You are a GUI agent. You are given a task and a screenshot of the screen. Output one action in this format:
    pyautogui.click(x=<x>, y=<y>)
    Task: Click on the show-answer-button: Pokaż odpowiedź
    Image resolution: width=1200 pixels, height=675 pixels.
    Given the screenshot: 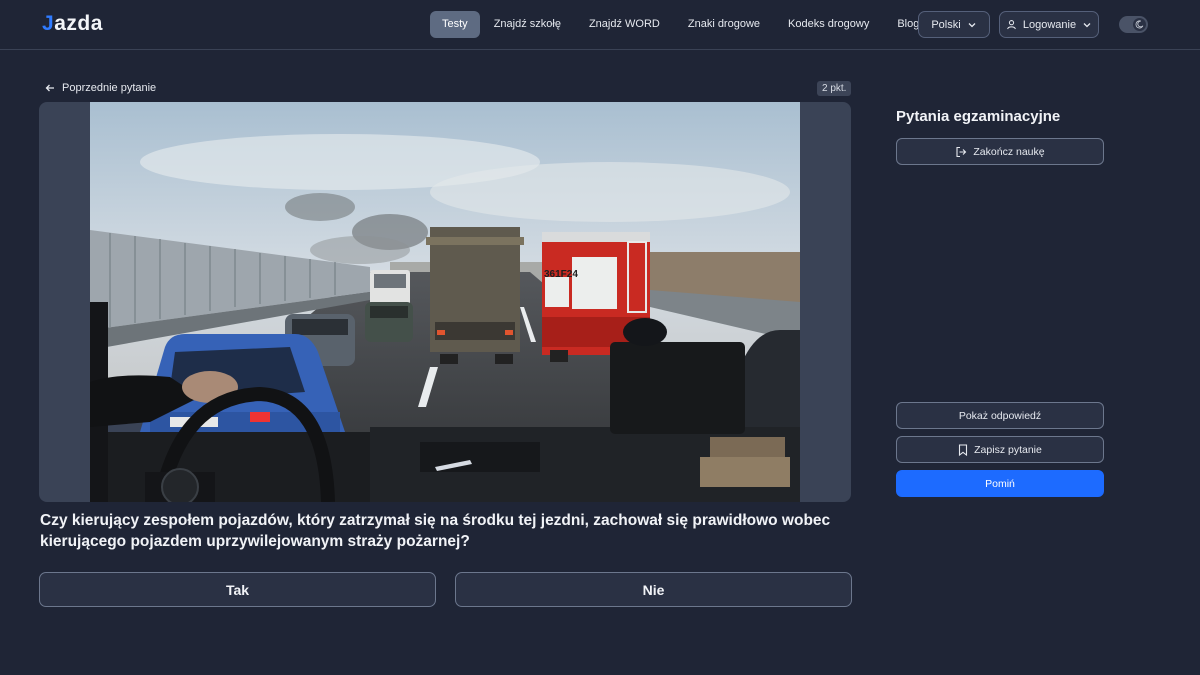 What is the action you would take?
    pyautogui.click(x=1000, y=415)
    